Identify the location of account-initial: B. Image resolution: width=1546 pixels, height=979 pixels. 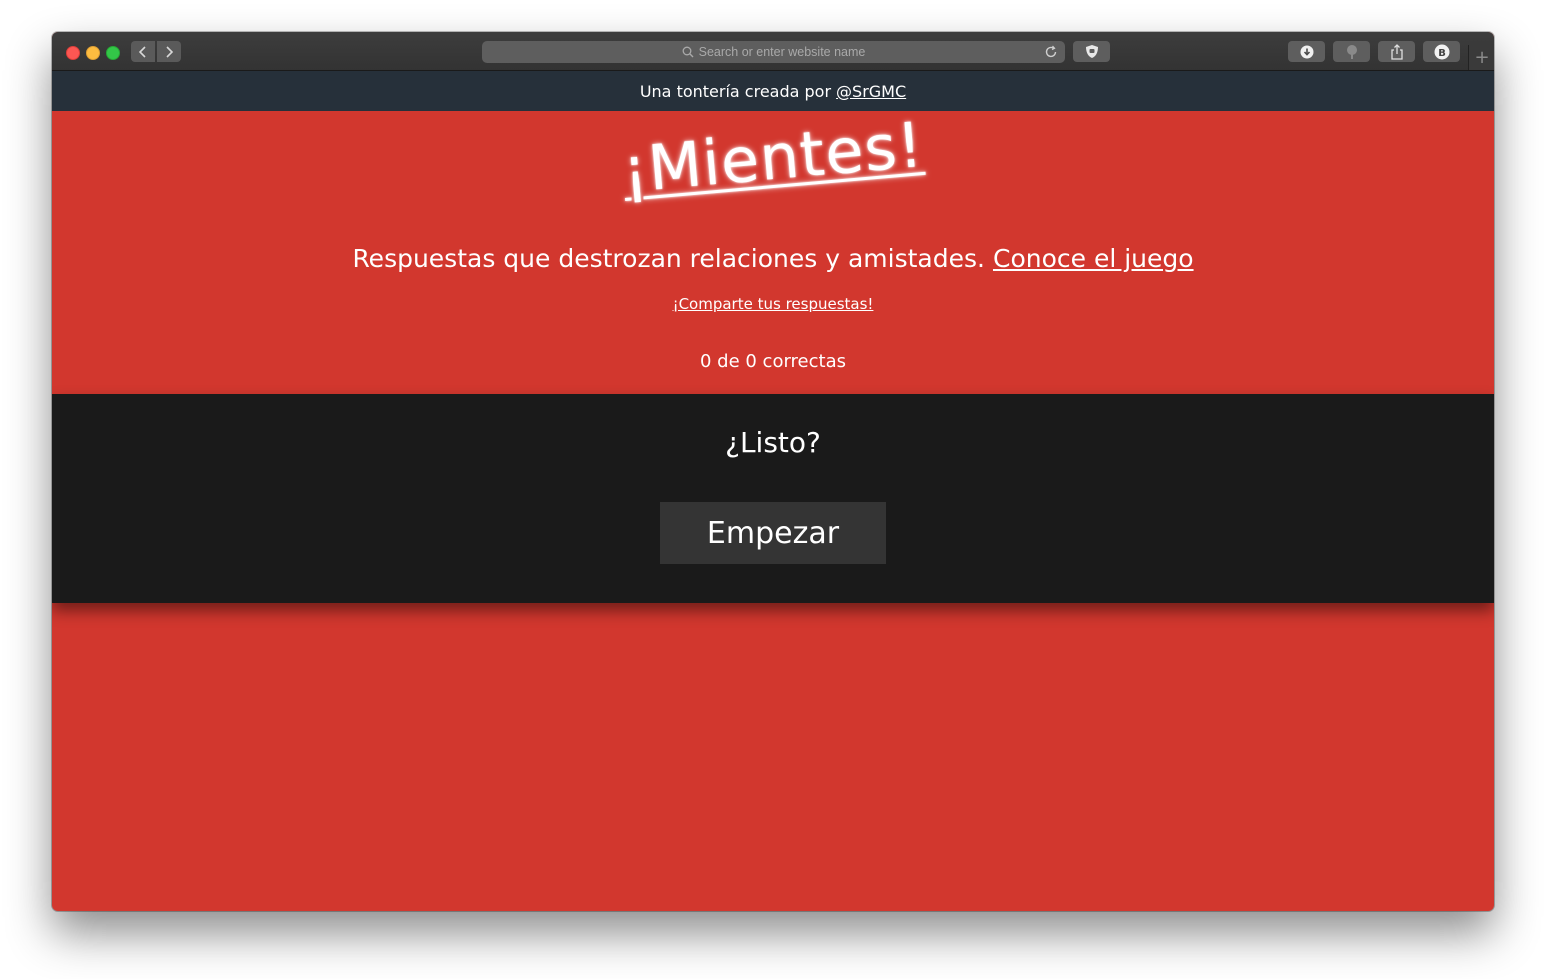
(1442, 53).